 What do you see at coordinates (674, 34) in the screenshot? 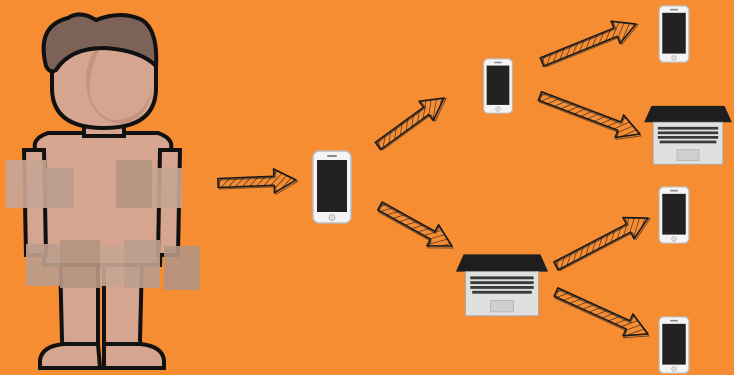
I see `phone-far-top-phone-icon` at bounding box center [674, 34].